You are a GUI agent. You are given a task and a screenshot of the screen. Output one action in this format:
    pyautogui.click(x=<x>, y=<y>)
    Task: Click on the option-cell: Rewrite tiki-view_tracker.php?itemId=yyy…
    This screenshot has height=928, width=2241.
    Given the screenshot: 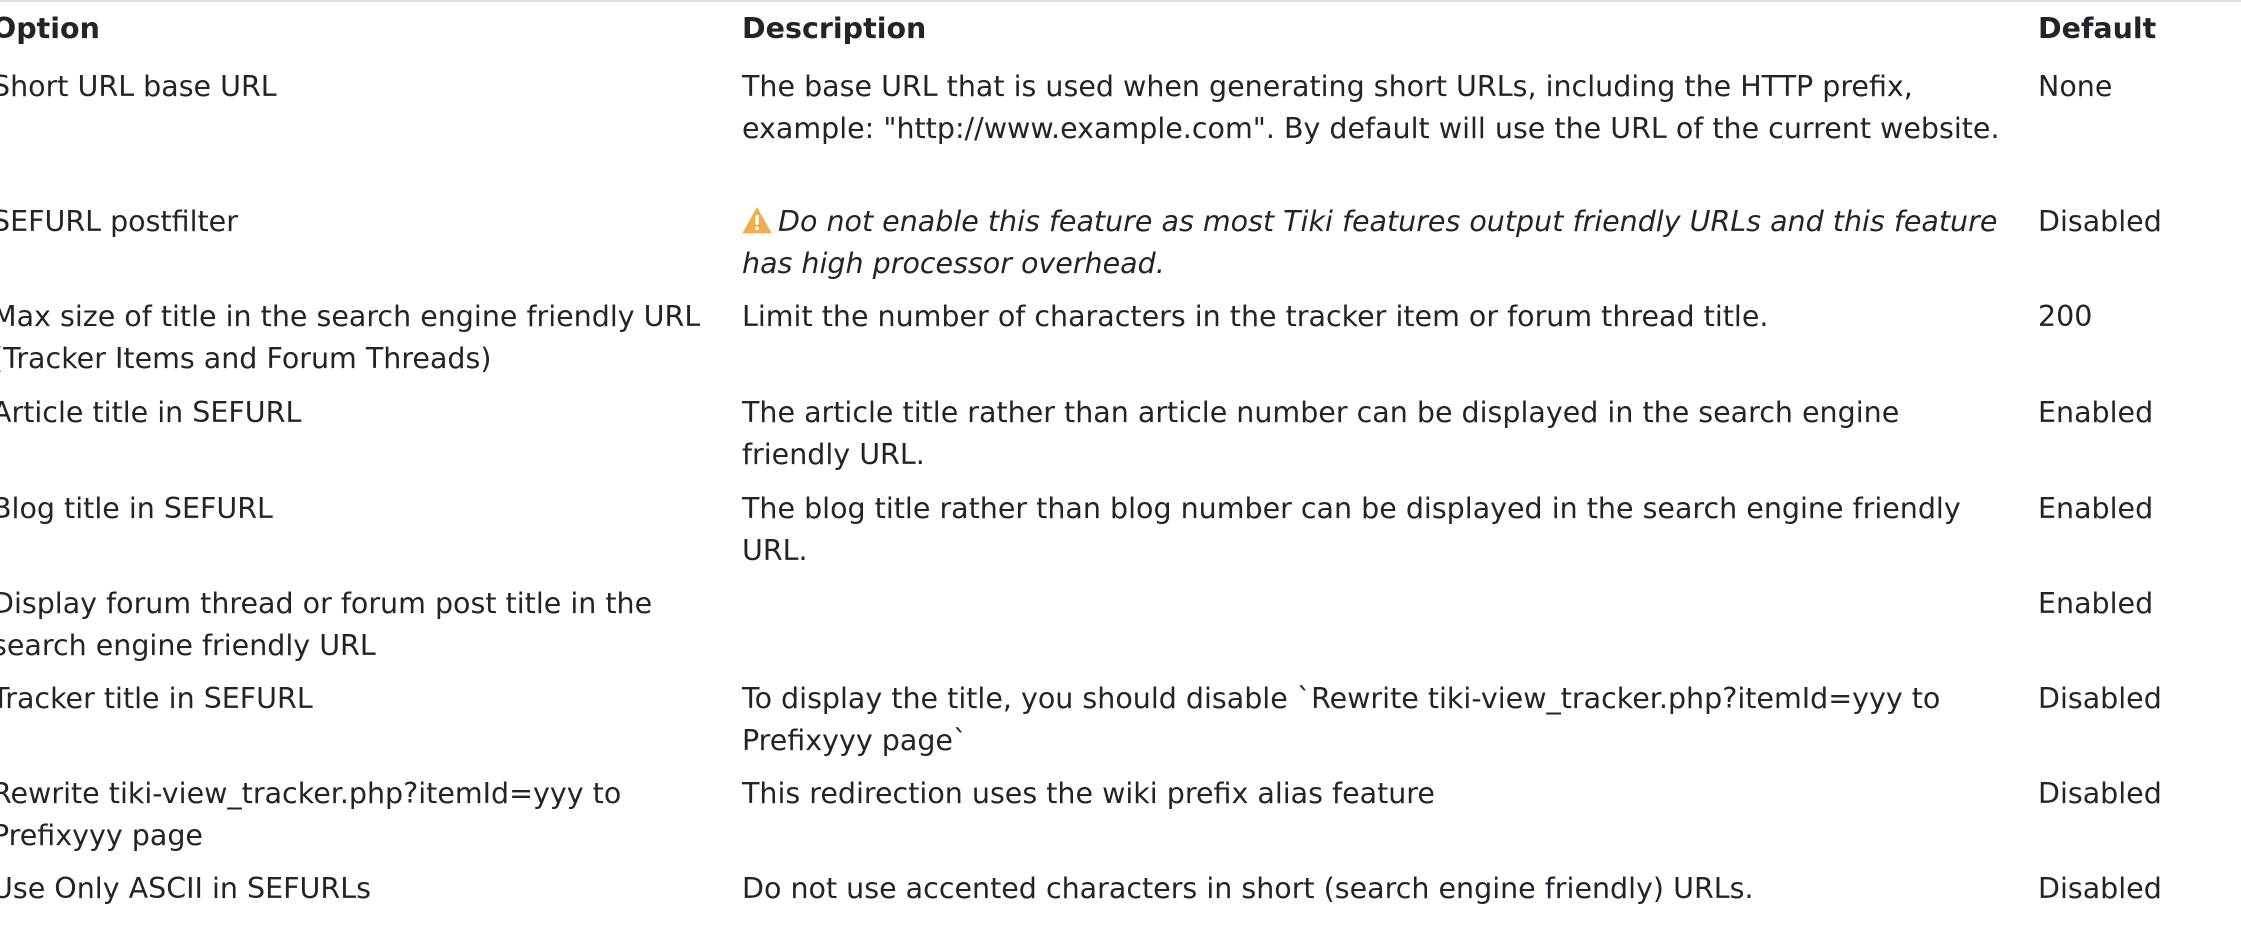 What is the action you would take?
    pyautogui.click(x=311, y=814)
    